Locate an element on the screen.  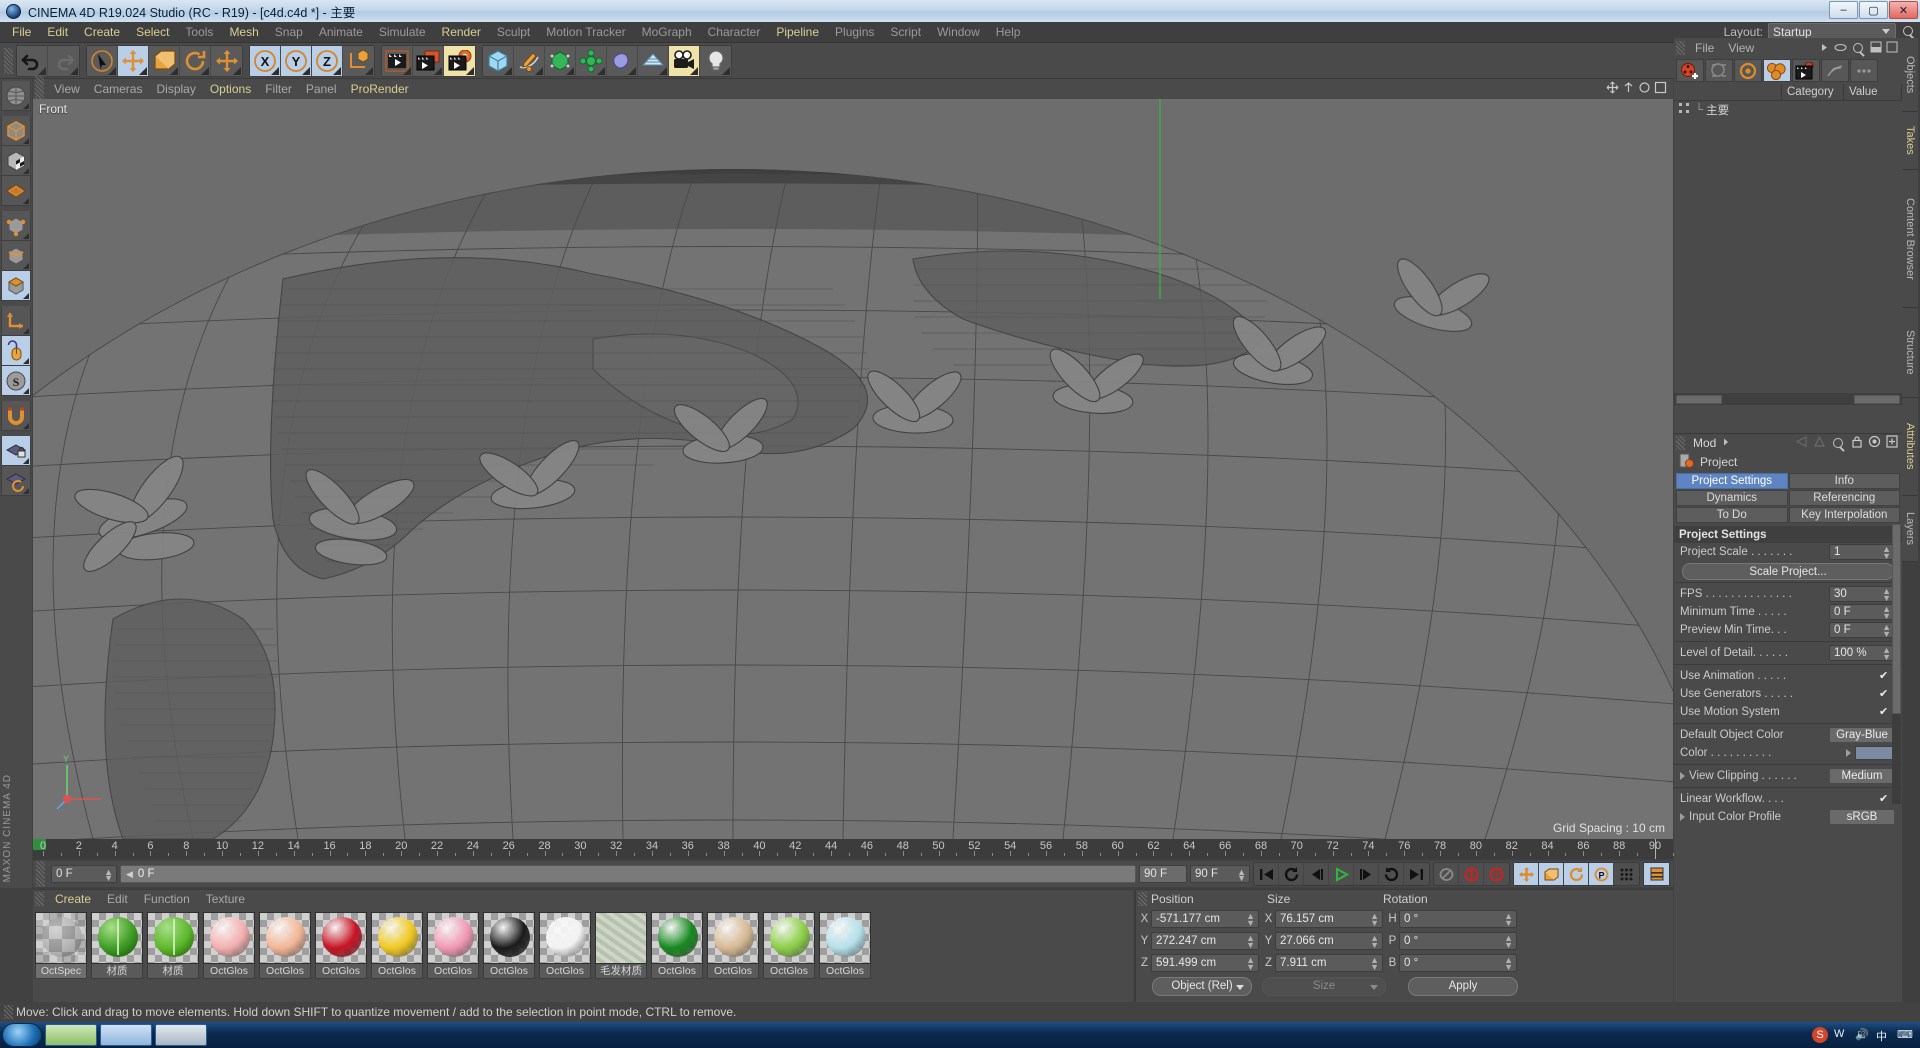
menu-item-mograph: MoGraph is located at coordinates (667, 32).